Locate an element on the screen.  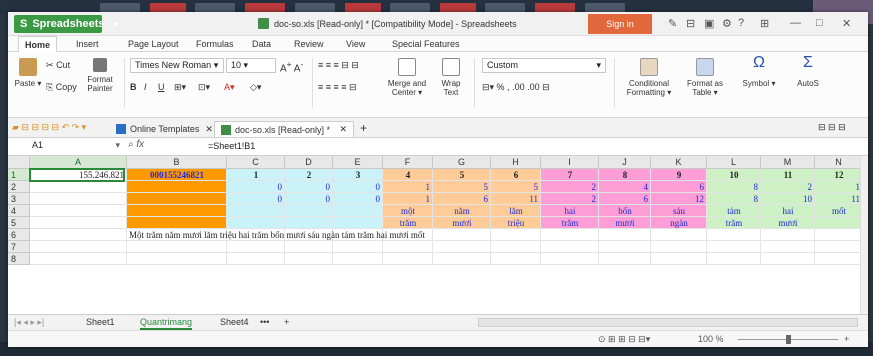
cell-k3: 12 is located at coordinates (677, 199).